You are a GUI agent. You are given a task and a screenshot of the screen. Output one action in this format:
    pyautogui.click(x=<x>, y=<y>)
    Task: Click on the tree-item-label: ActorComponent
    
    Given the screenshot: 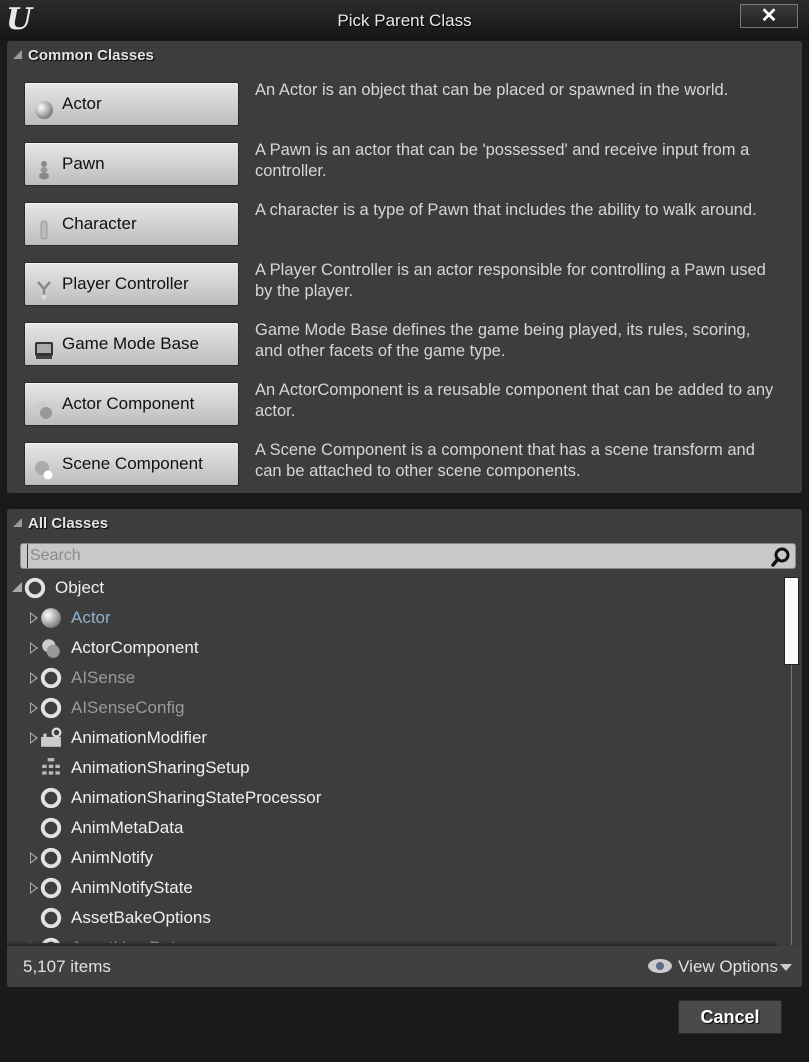 What is the action you would take?
    pyautogui.click(x=135, y=647)
    